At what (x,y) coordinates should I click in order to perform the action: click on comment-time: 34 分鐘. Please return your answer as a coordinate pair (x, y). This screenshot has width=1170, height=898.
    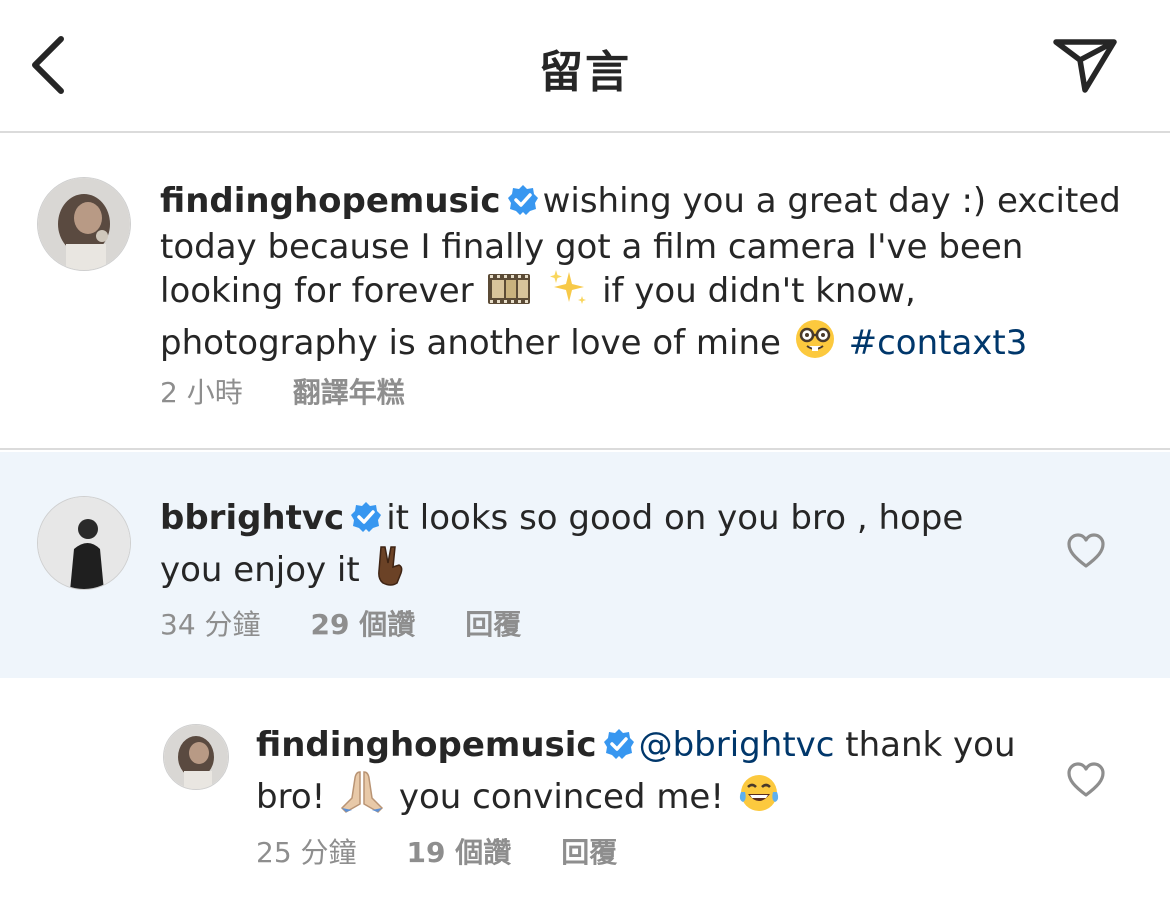
    Looking at the image, I should click on (210, 624).